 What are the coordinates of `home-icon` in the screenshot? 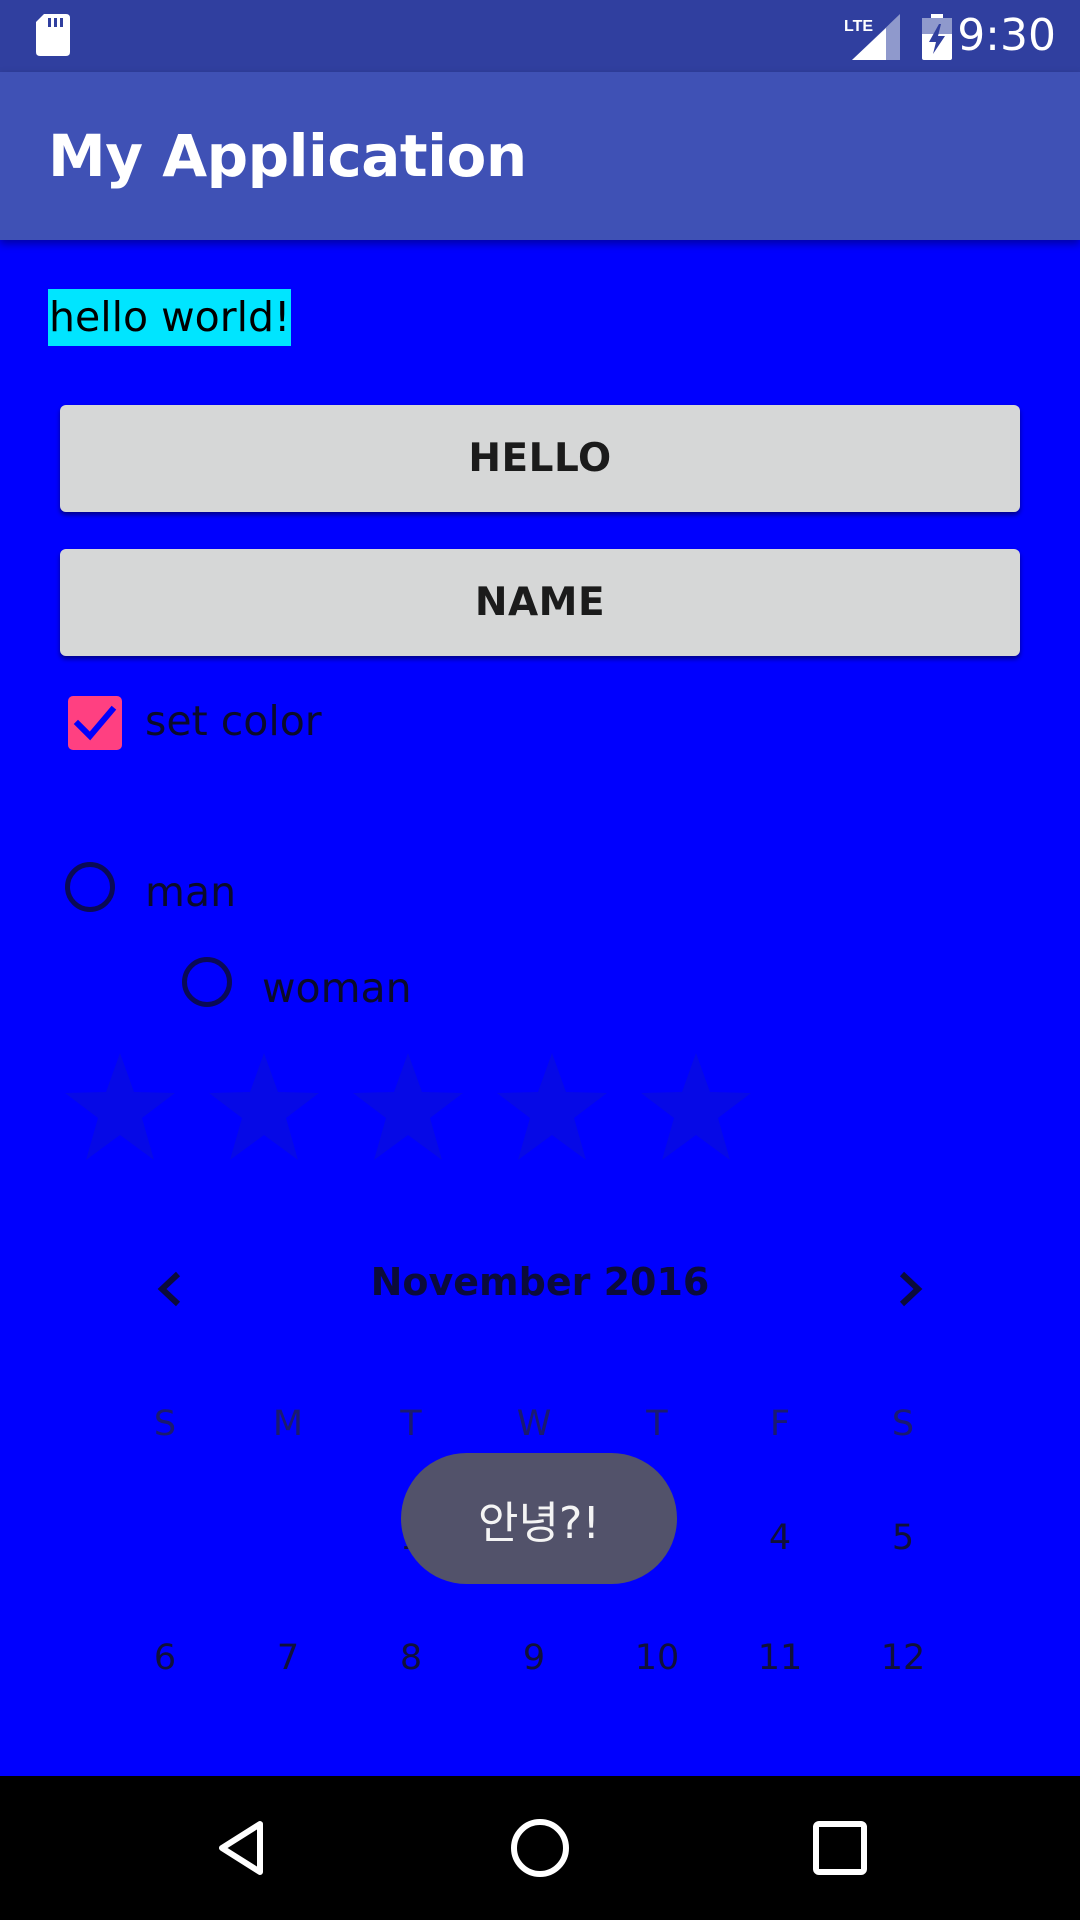 It's located at (540, 1848).